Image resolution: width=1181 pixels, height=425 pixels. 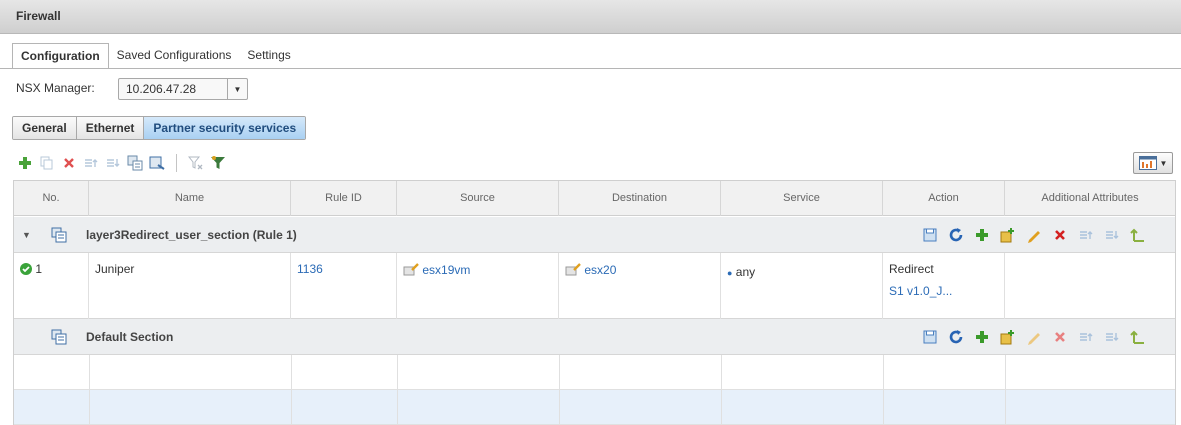 I want to click on rule-service-cell: ● any, so click(x=802, y=286).